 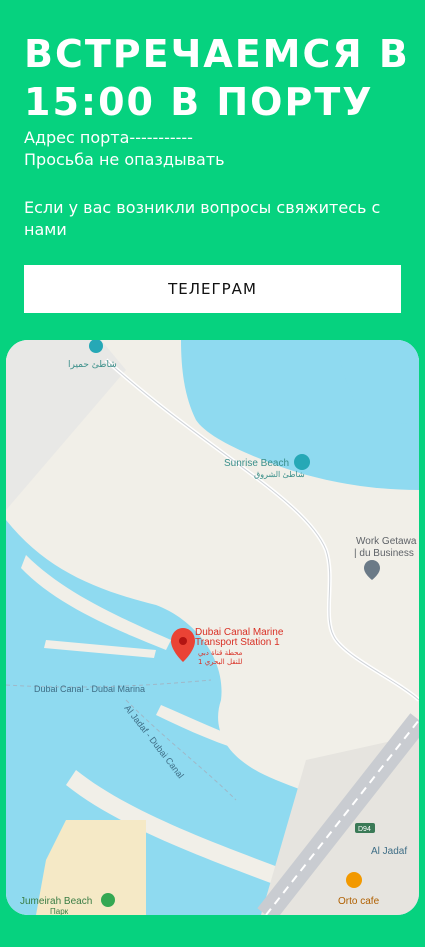 I want to click on park-label: Парк, so click(x=59, y=911).